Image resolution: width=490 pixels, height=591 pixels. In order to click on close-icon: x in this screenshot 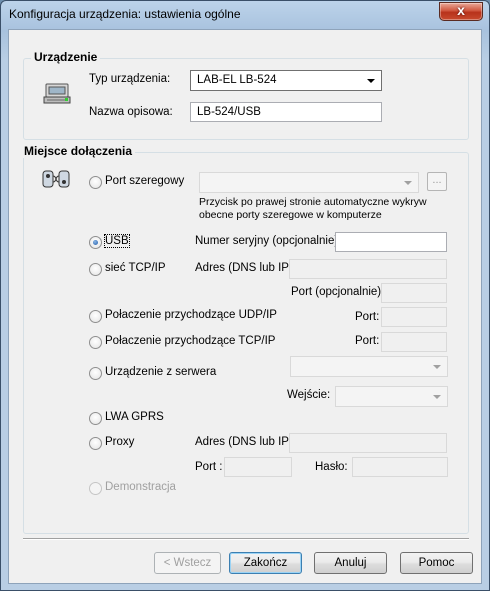, I will do `click(461, 10)`.